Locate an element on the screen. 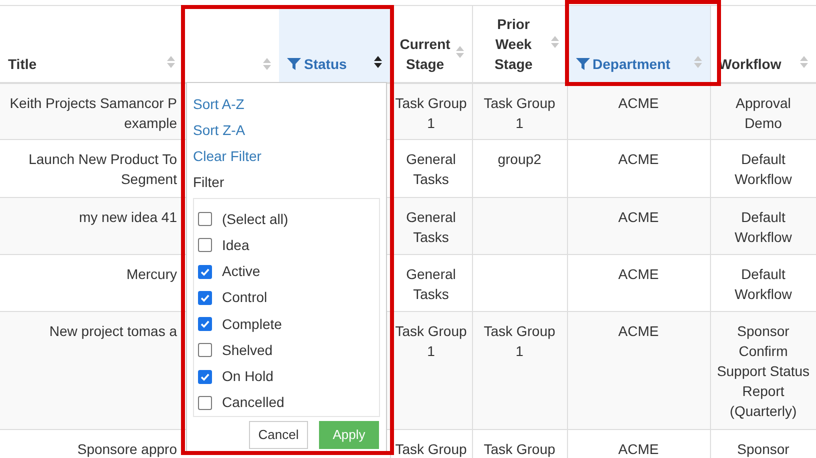 This screenshot has width=816, height=458. column-title: Workflow is located at coordinates (750, 64).